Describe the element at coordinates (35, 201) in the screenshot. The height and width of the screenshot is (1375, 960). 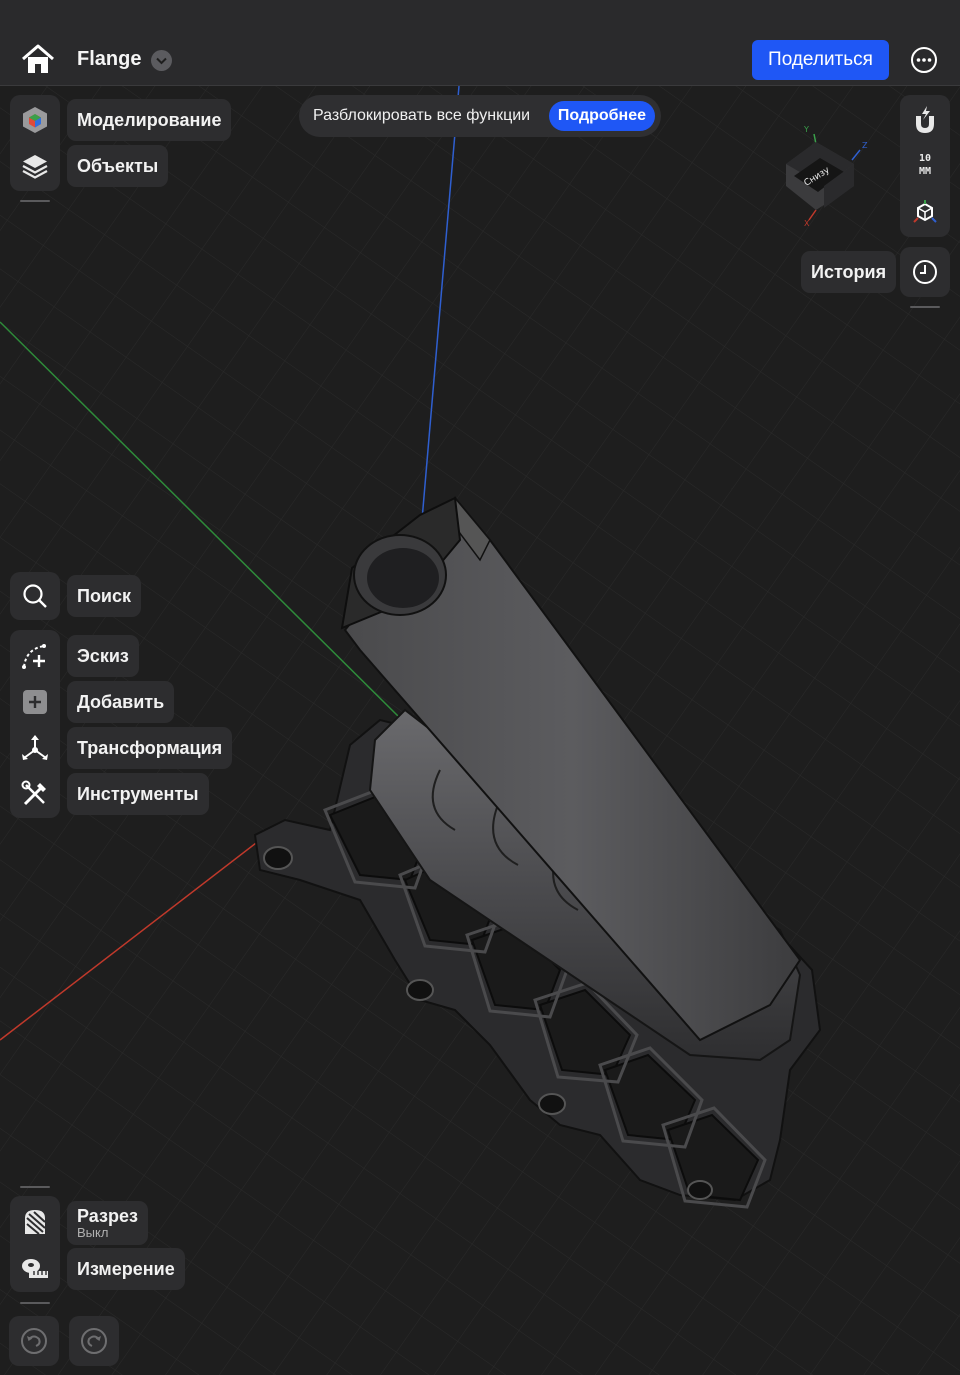
I see `divider-top-left` at that location.